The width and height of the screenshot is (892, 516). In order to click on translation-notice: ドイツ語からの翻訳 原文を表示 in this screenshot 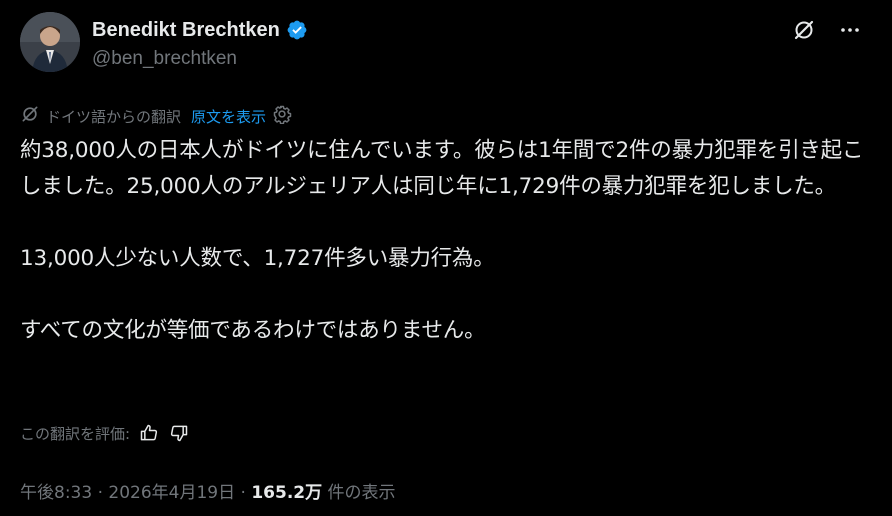, I will do `click(156, 116)`.